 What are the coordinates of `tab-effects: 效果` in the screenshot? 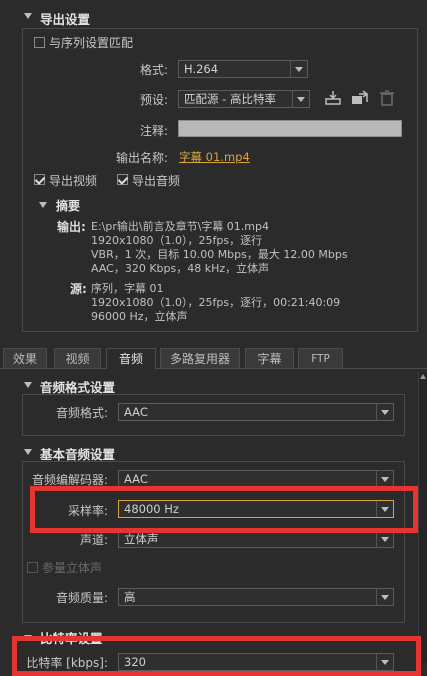 It's located at (25, 358).